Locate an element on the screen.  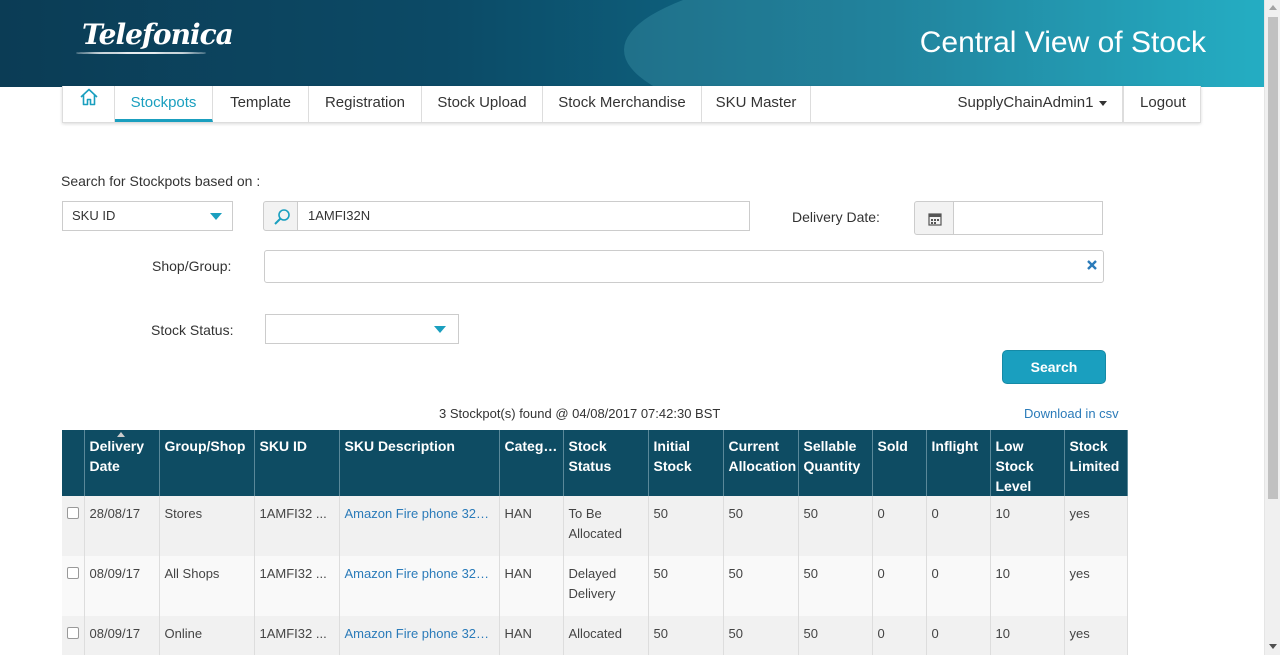
sku-search-input: 1AMFI32N is located at coordinates (523, 216).